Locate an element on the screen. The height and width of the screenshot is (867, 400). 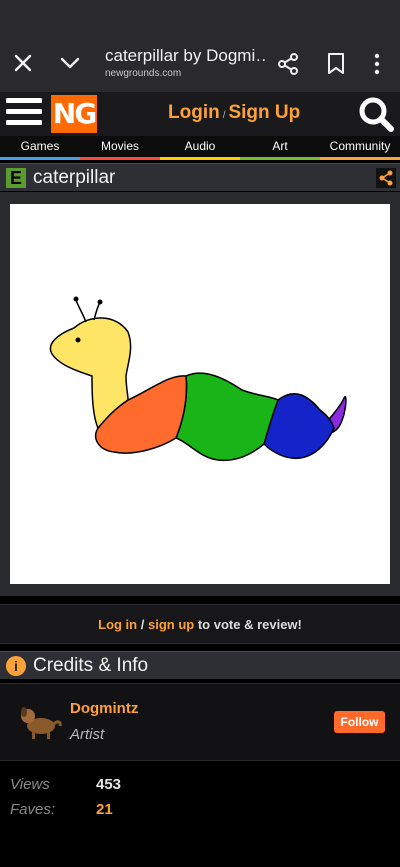
artist-role: Artist is located at coordinates (87, 734).